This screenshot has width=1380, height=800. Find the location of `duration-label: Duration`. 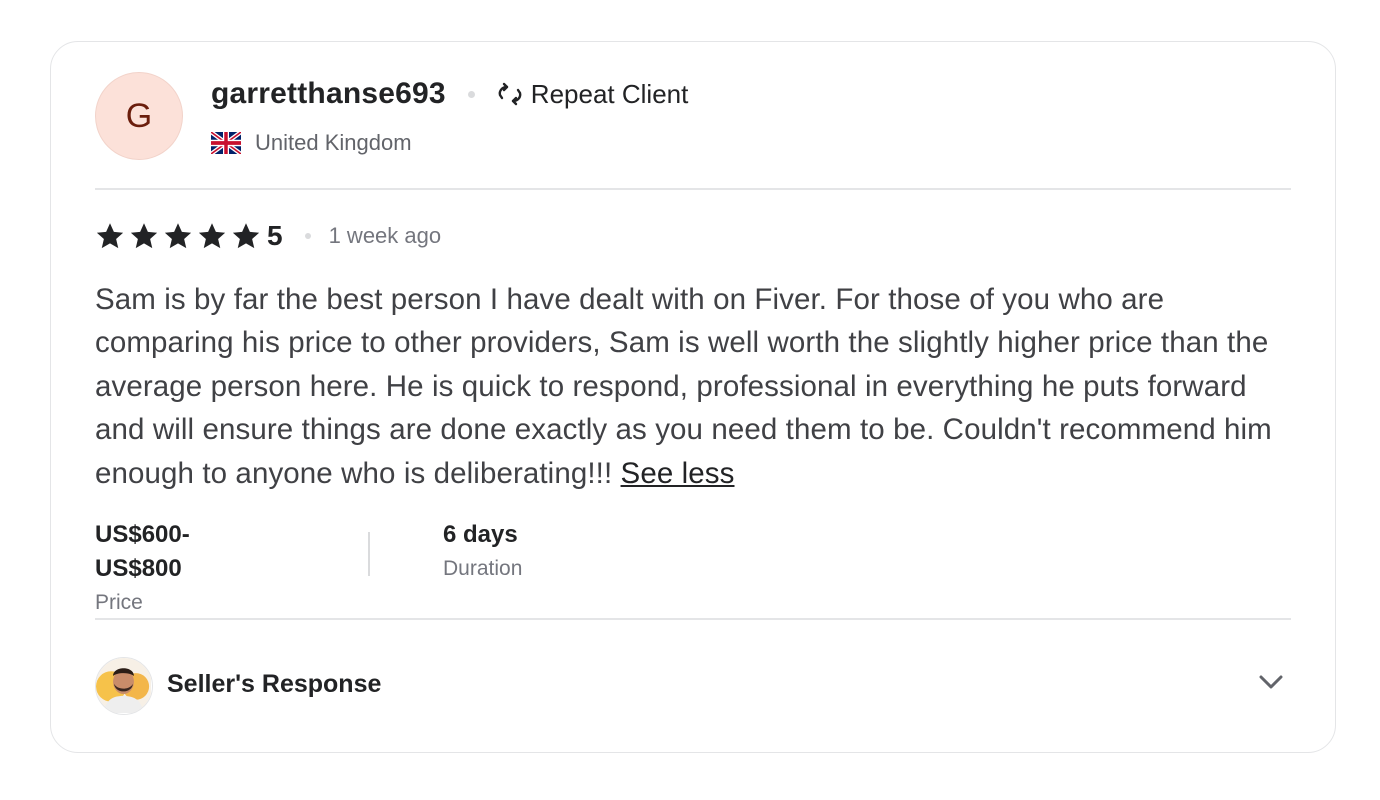

duration-label: Duration is located at coordinates (483, 568).